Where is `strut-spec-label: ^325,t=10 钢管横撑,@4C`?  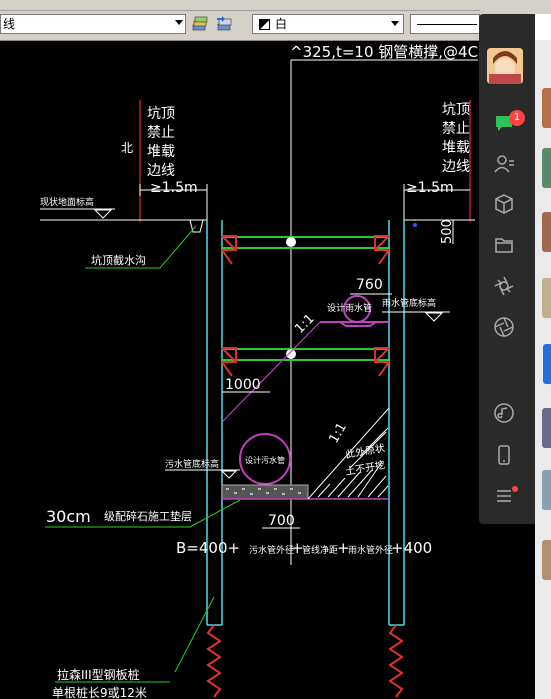
strut-spec-label: ^325,t=10 钢管横撑,@4C is located at coordinates (384, 52).